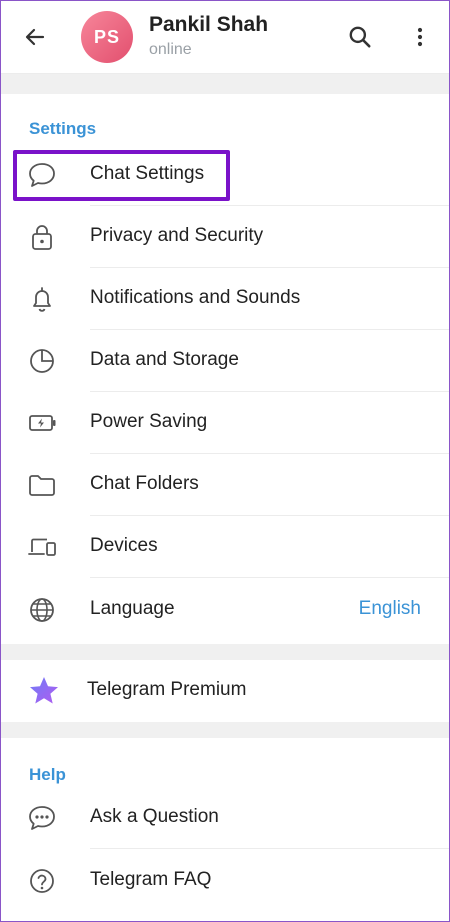 This screenshot has height=922, width=450. Describe the element at coordinates (389, 608) in the screenshot. I see `language-value: English` at that location.